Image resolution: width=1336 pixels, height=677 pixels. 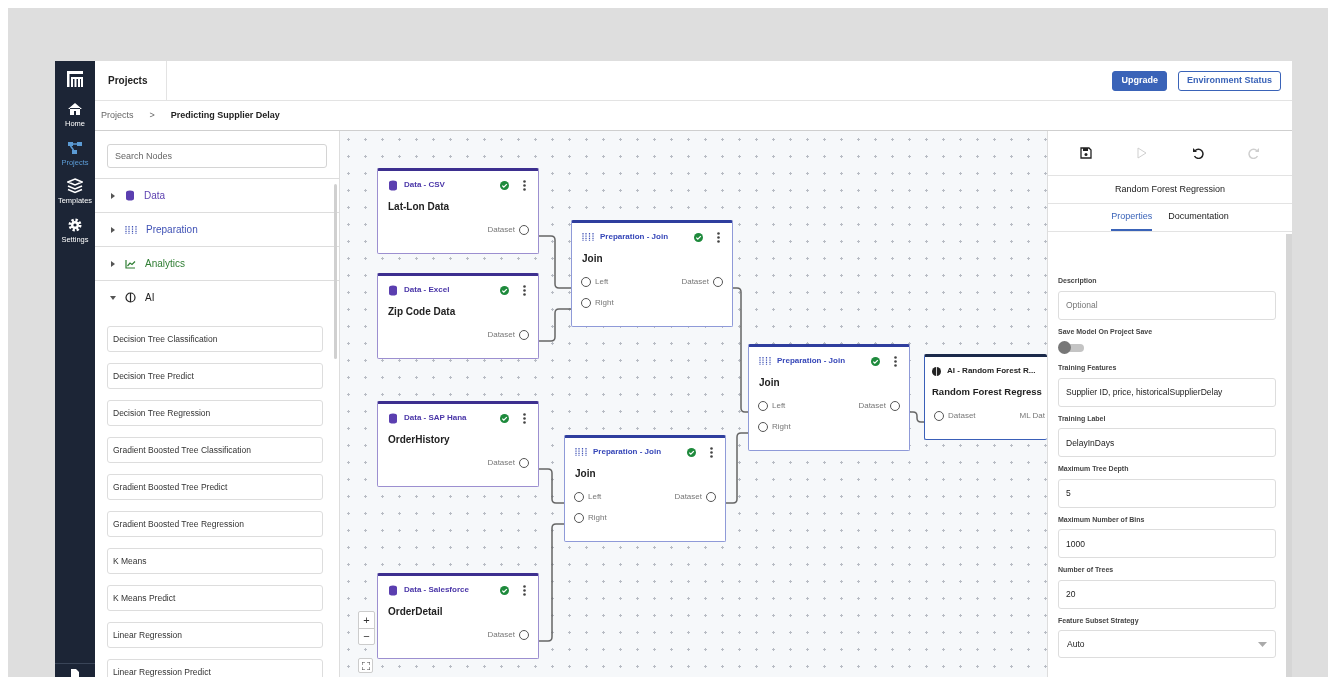 I want to click on text-field: 1000, so click(x=1167, y=543).